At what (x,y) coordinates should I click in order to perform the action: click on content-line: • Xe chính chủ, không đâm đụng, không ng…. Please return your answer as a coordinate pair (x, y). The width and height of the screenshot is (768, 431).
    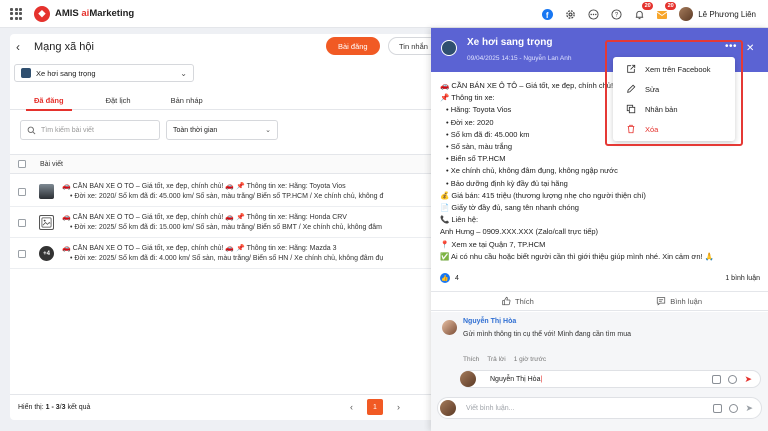
    Looking at the image, I should click on (532, 171).